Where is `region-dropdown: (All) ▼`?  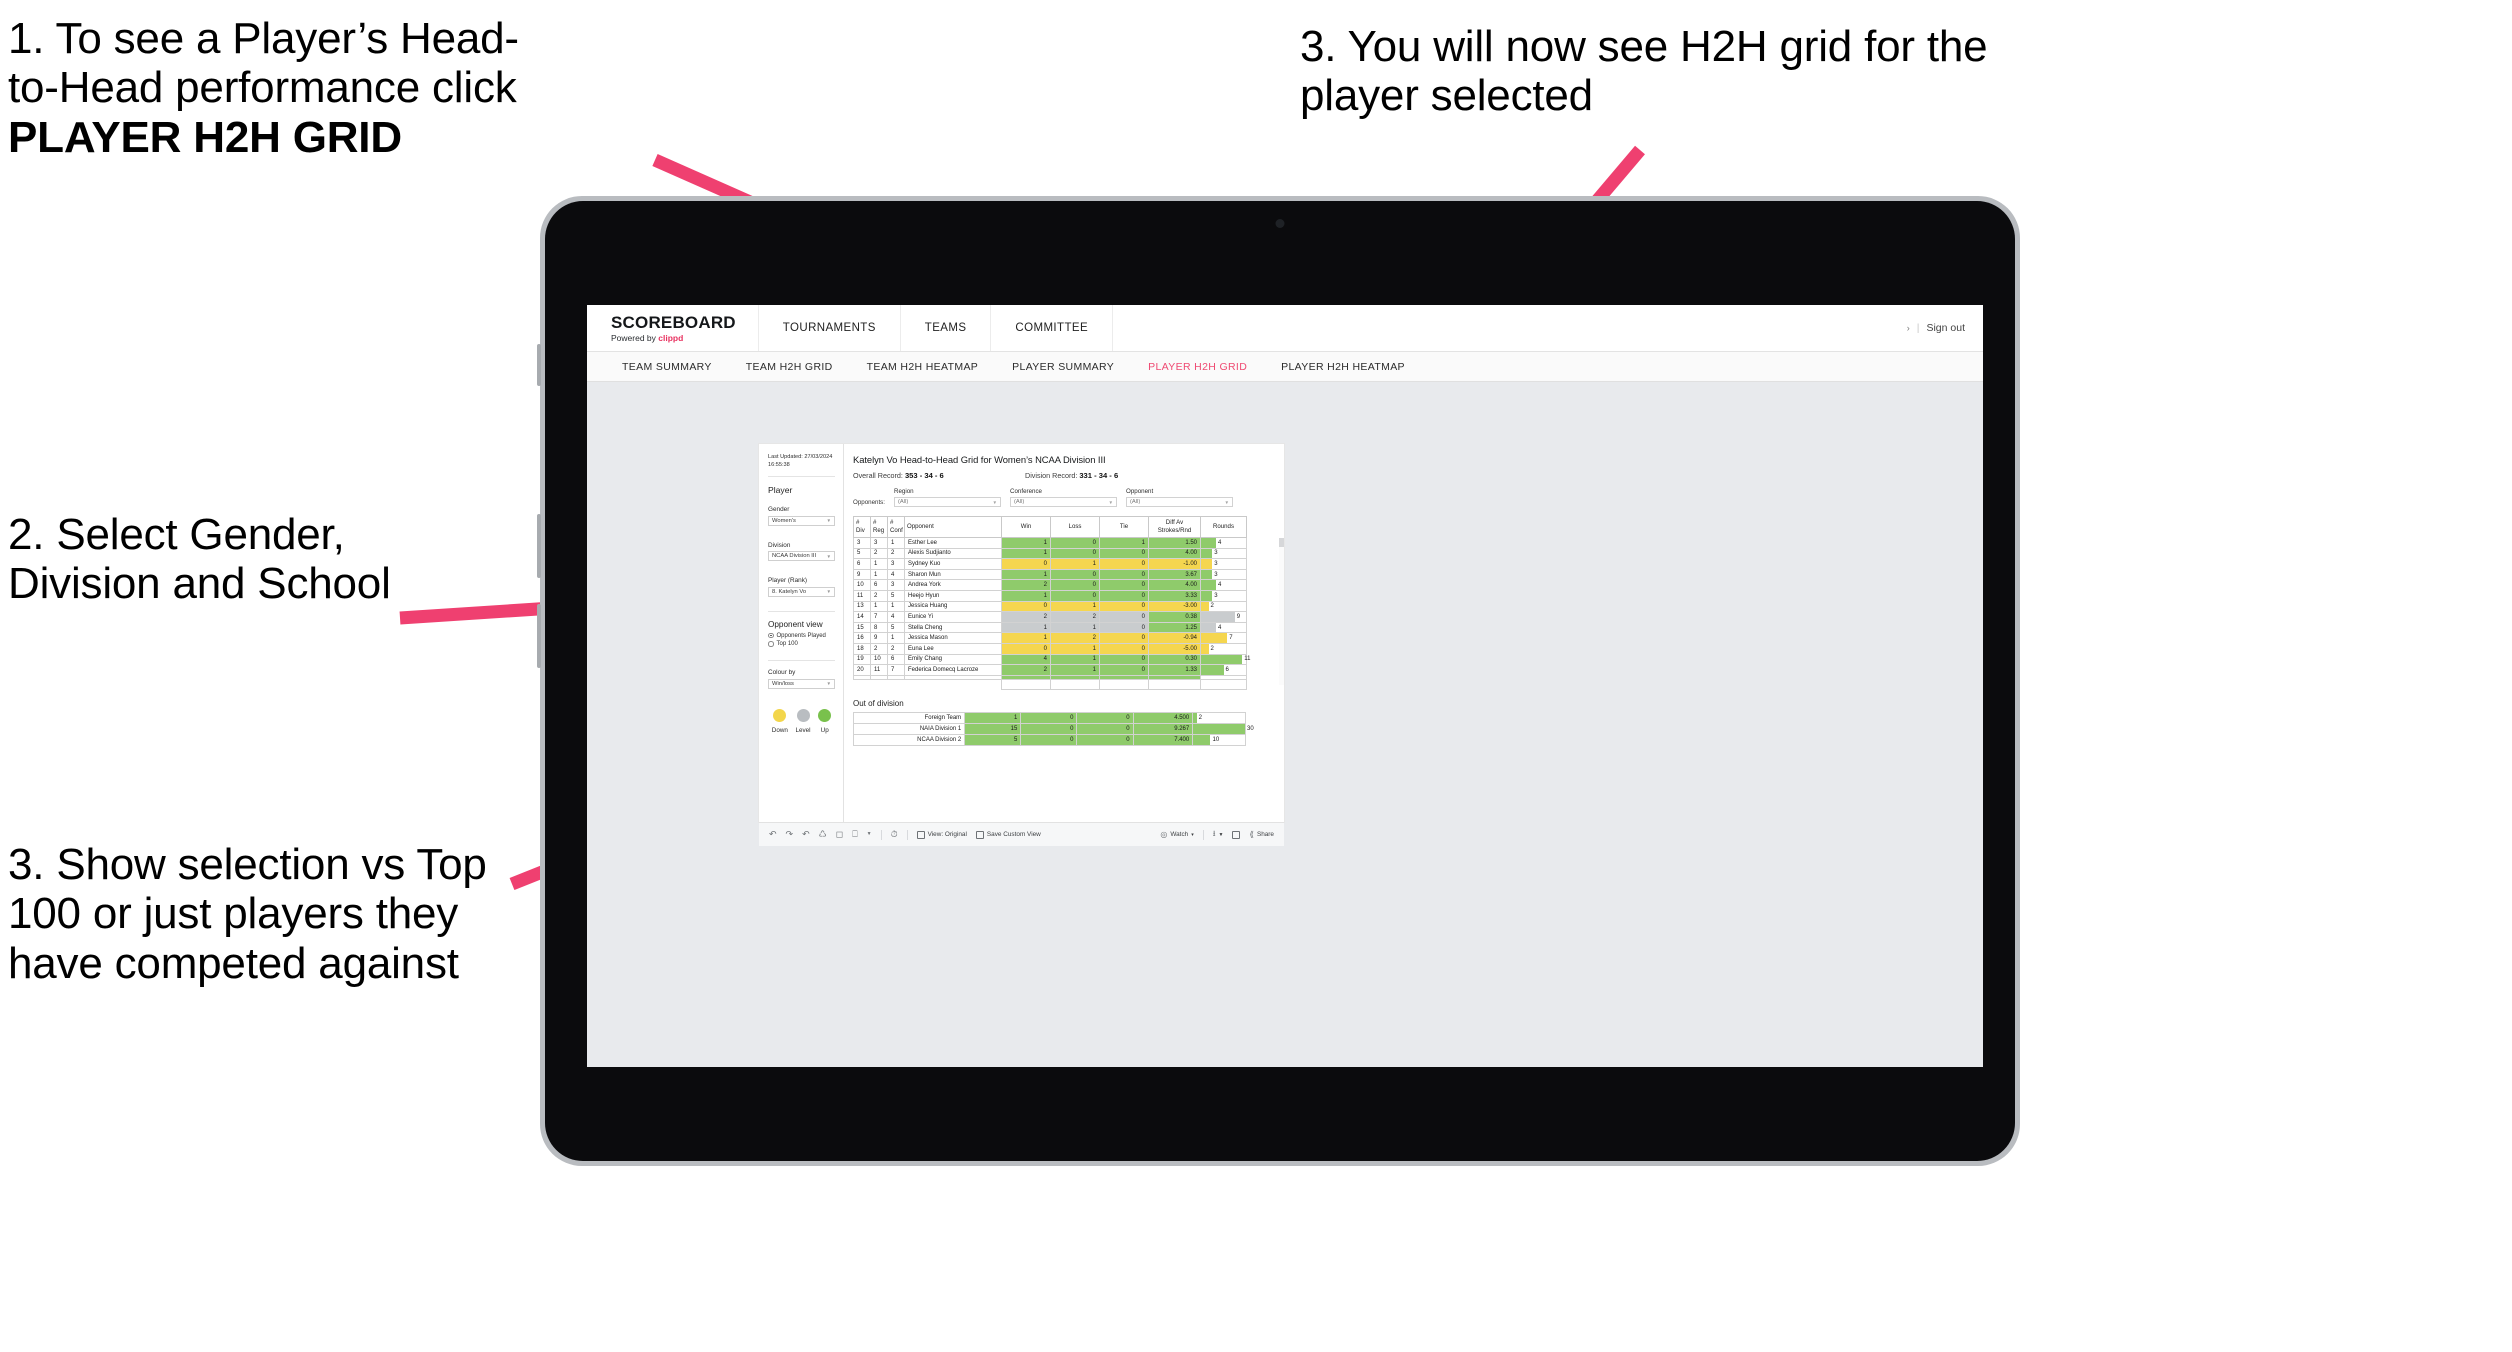 region-dropdown: (All) ▼ is located at coordinates (947, 502).